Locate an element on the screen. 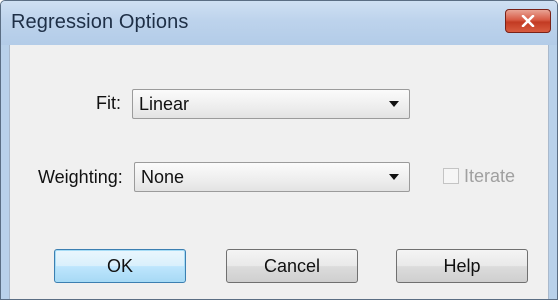  dialog-title: Regression Options is located at coordinates (100, 22).